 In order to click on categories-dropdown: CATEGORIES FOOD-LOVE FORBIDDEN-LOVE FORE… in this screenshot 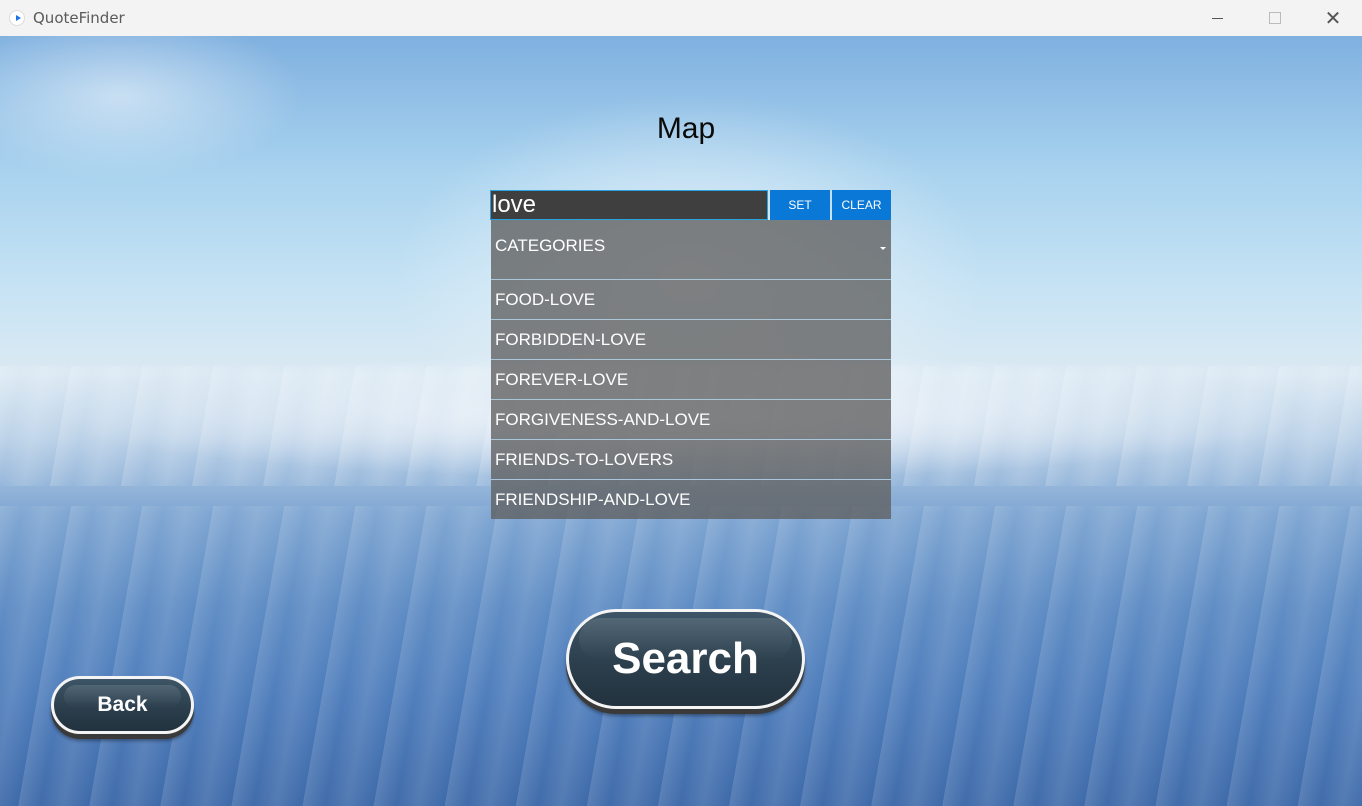, I will do `click(691, 369)`.